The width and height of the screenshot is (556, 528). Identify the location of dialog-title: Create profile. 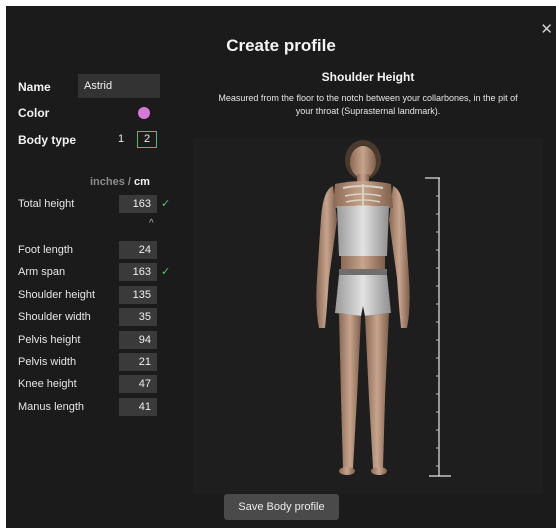
(281, 45).